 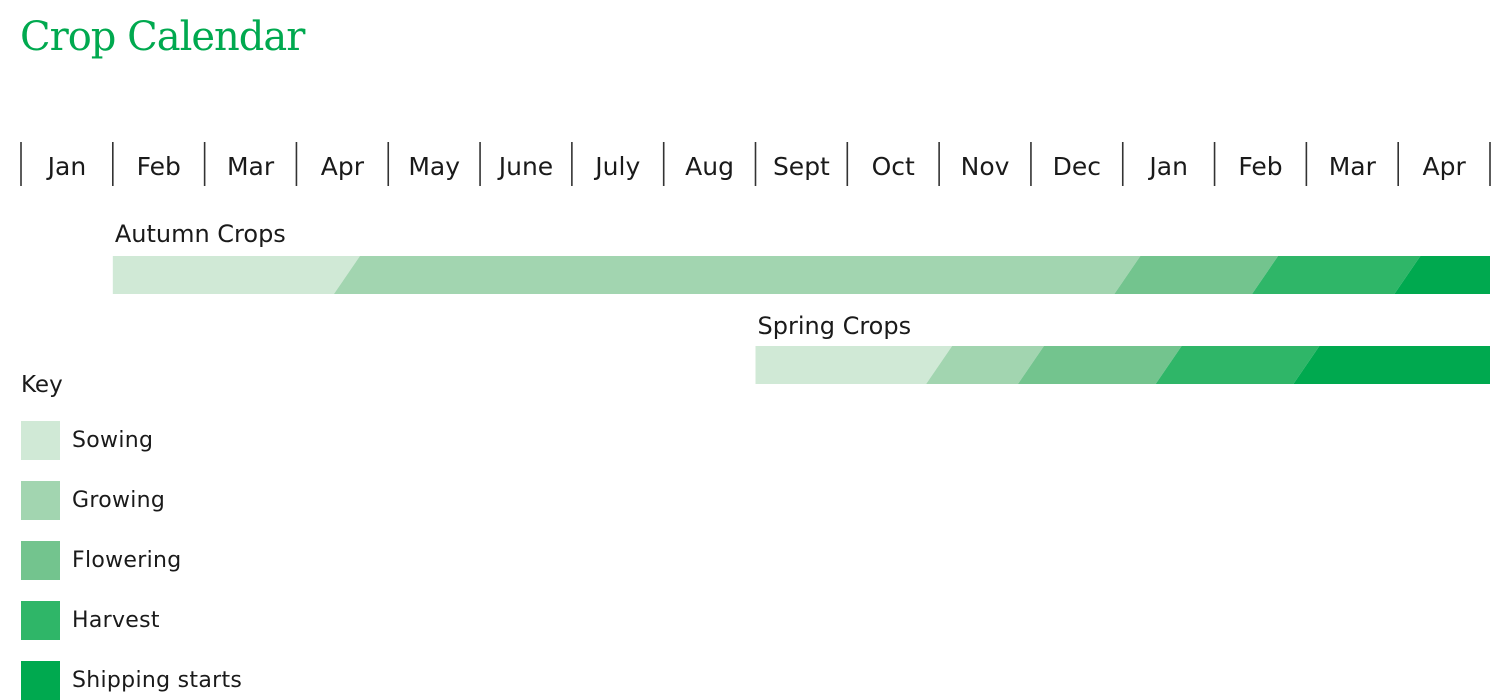 What do you see at coordinates (1391, 365) in the screenshot?
I see `bar-segment-shipping-starts` at bounding box center [1391, 365].